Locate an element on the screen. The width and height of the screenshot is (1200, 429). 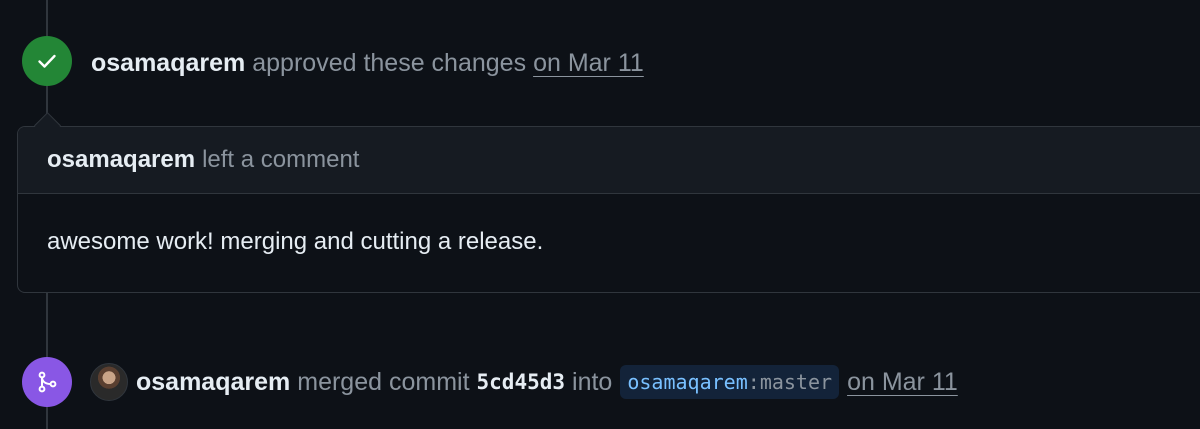
check-icon is located at coordinates (47, 61).